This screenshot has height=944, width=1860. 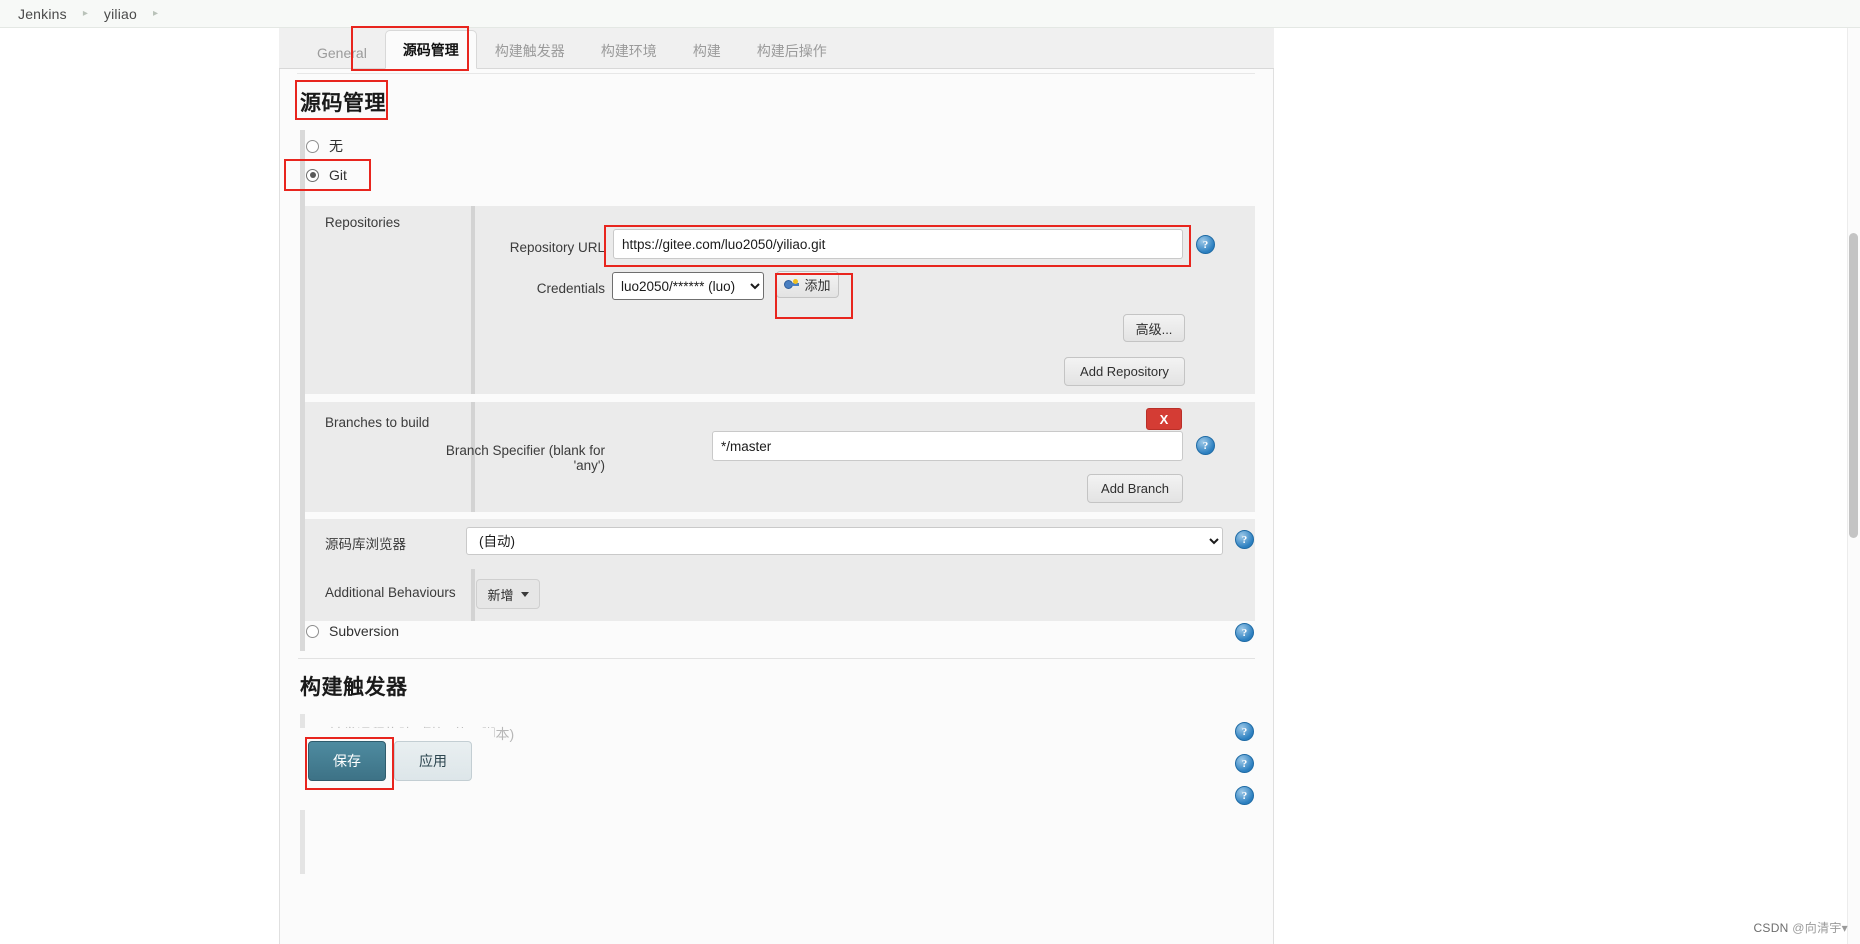 What do you see at coordinates (1244, 763) in the screenshot?
I see `help-icon-trigger-2: ?` at bounding box center [1244, 763].